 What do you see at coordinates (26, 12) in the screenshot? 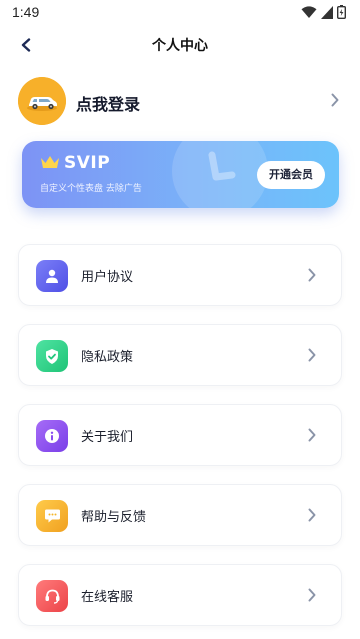
I see `status-time: 1:49` at bounding box center [26, 12].